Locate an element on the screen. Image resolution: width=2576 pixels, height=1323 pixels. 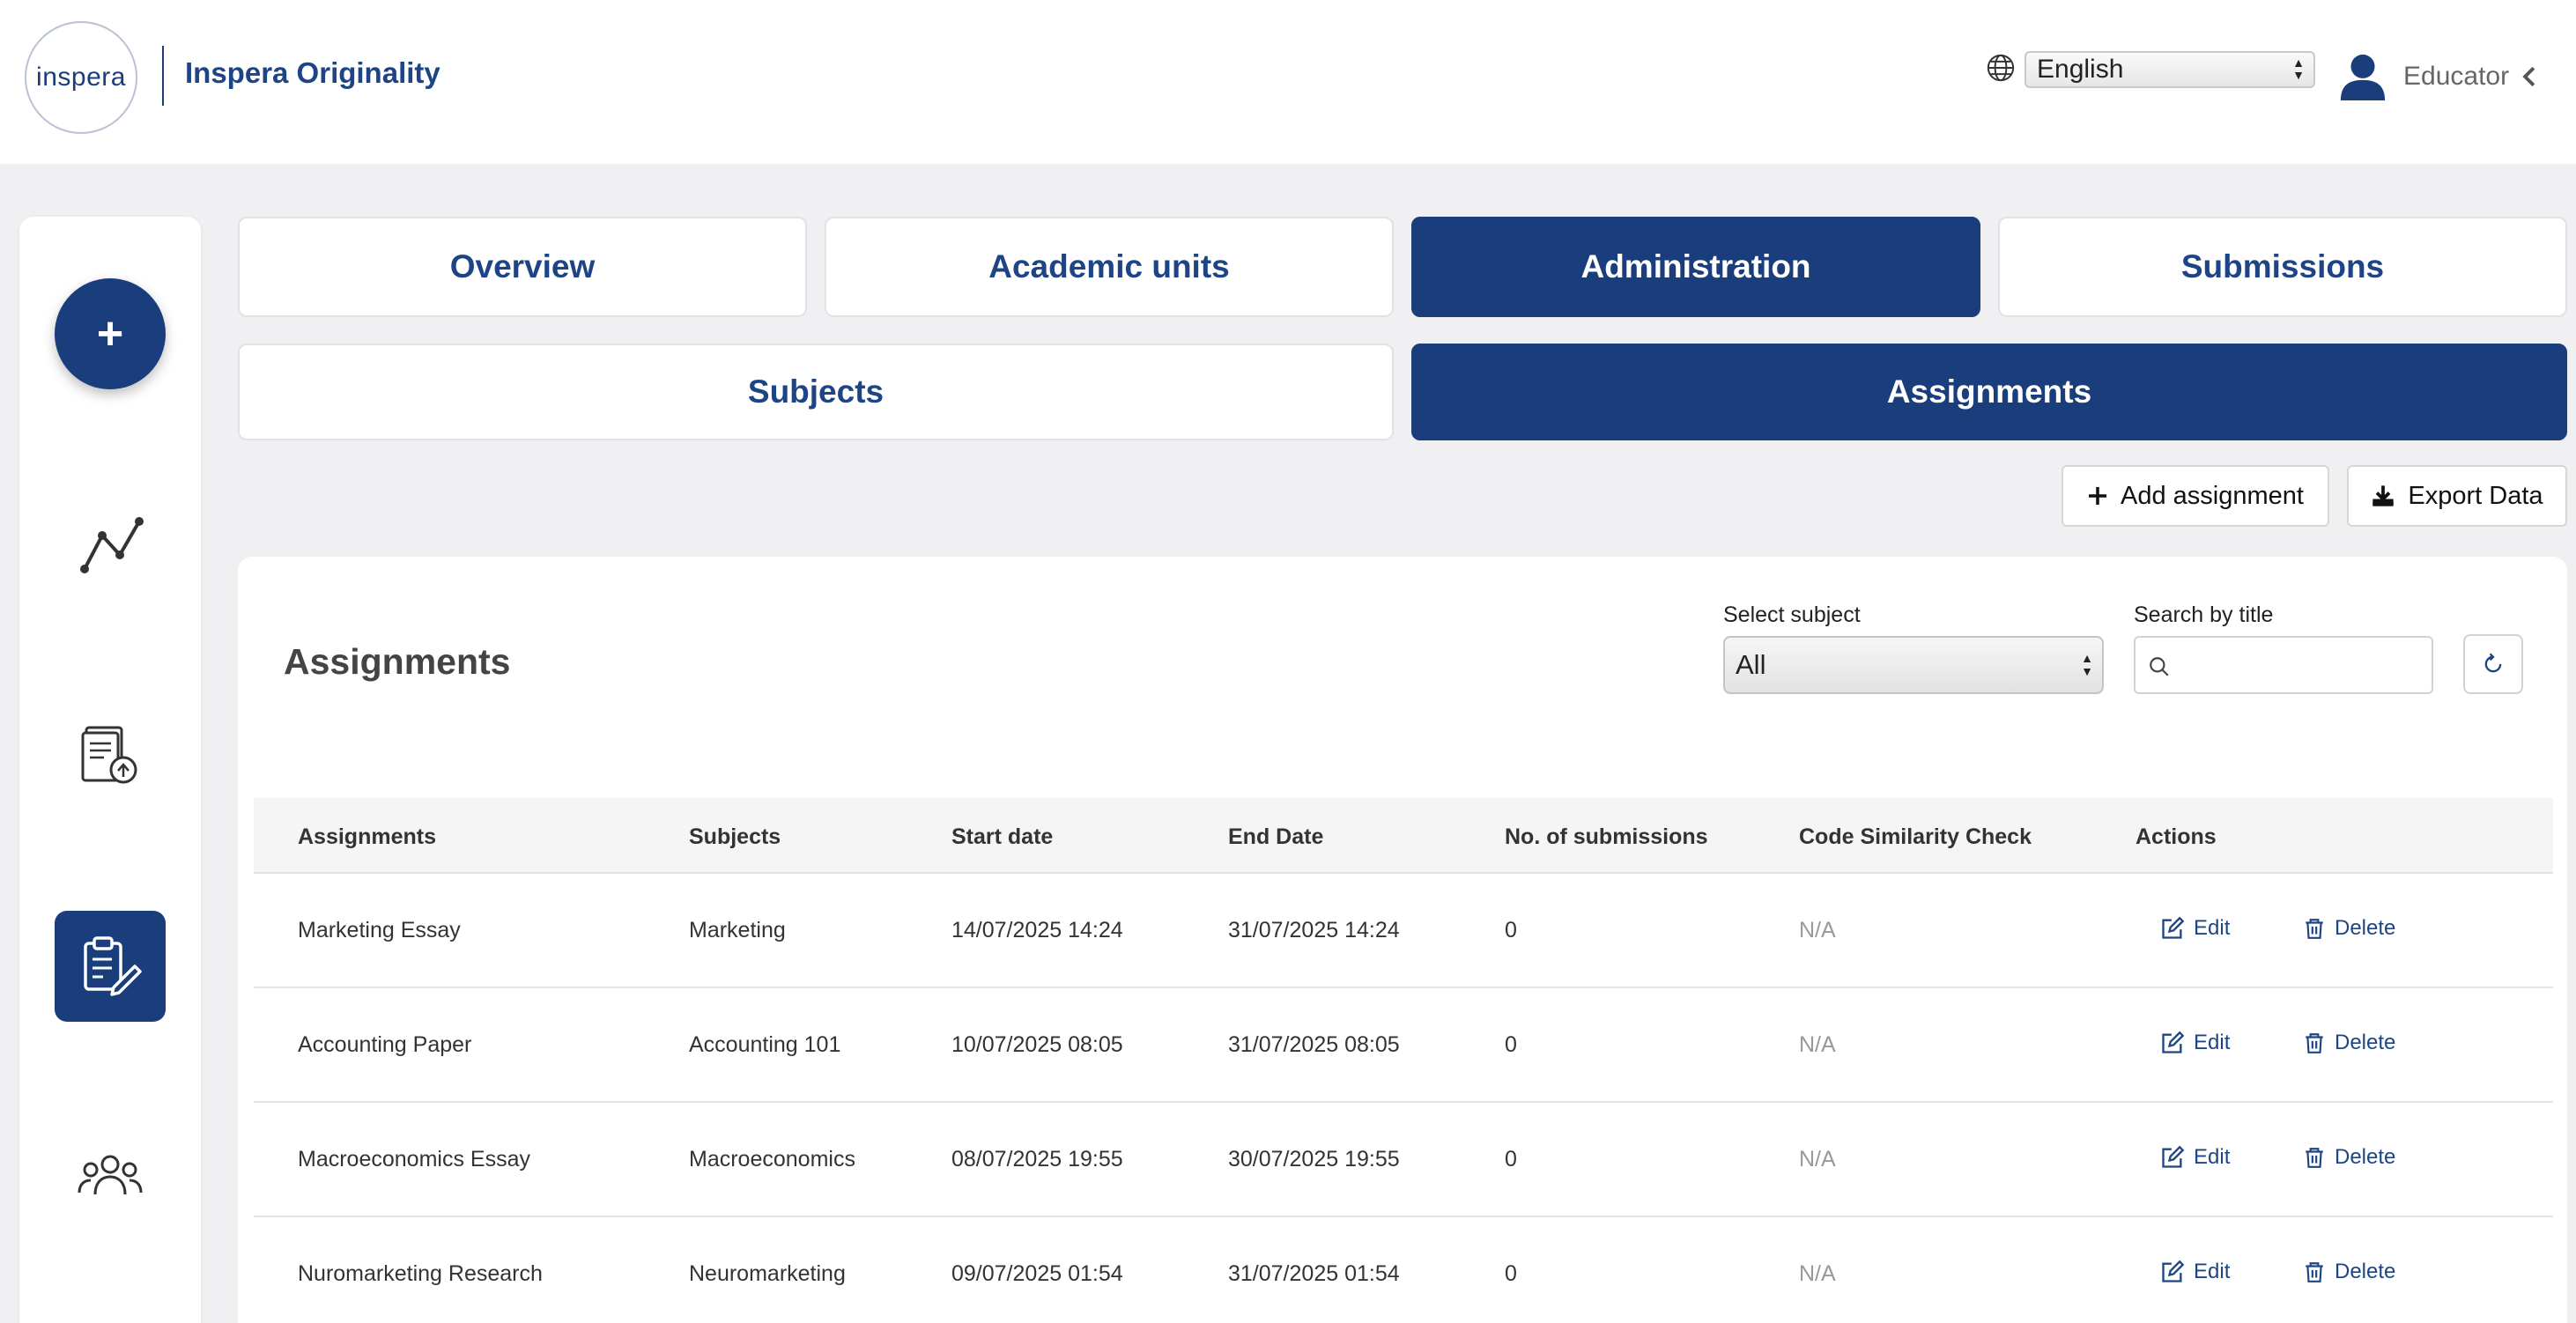
subject-select: All ▲ ▼ is located at coordinates (1913, 665).